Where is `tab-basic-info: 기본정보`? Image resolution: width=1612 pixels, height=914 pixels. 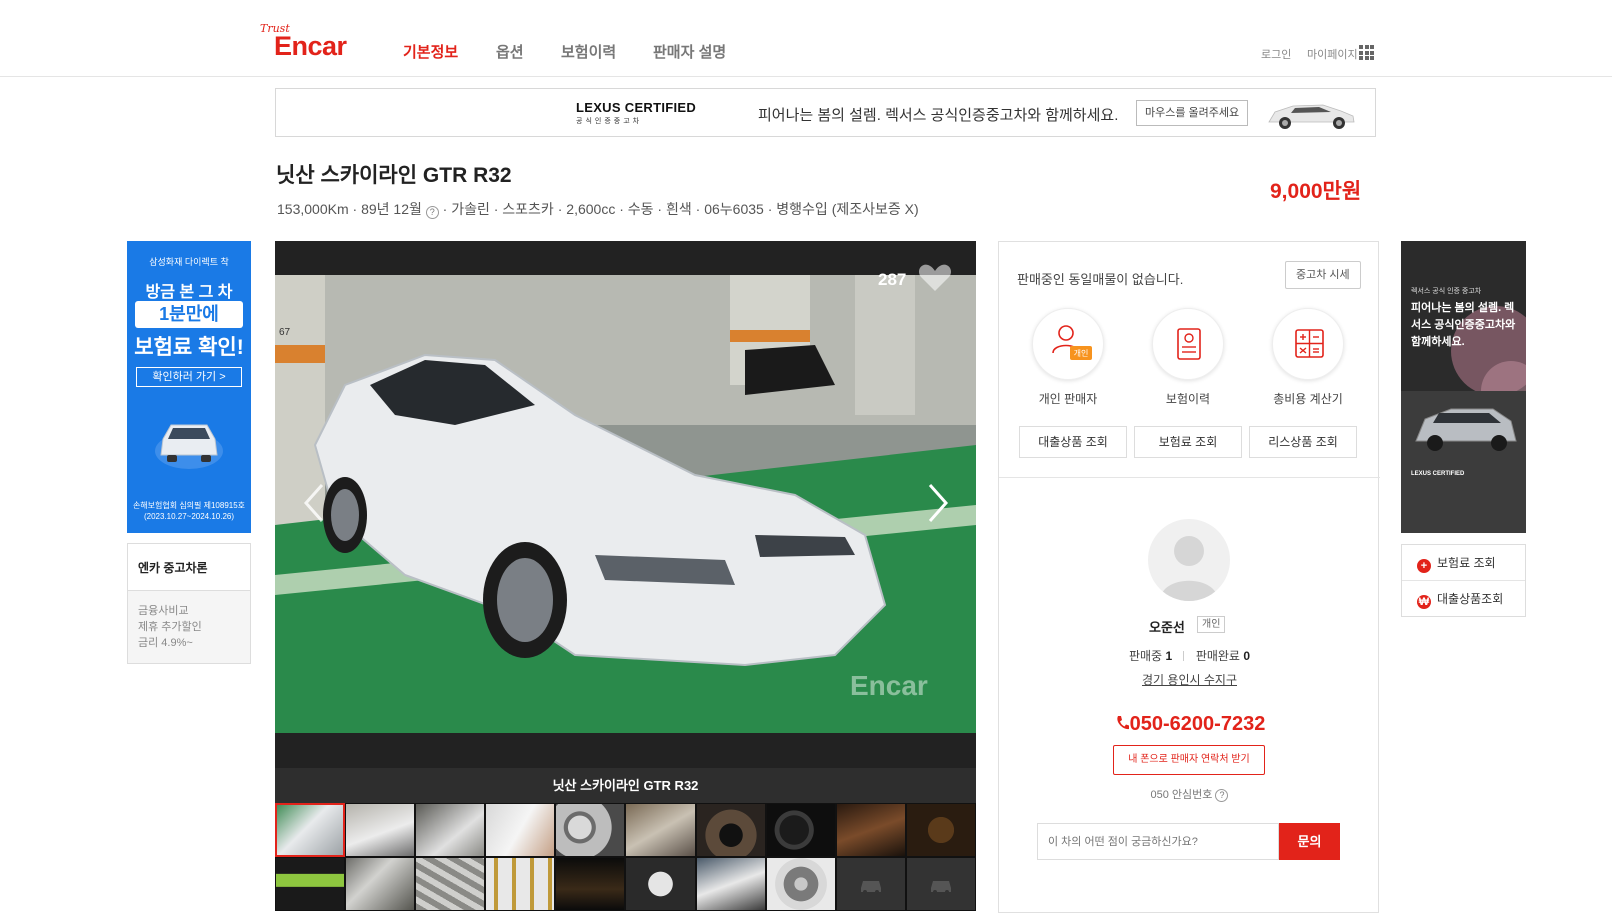 tab-basic-info: 기본정보 is located at coordinates (430, 51).